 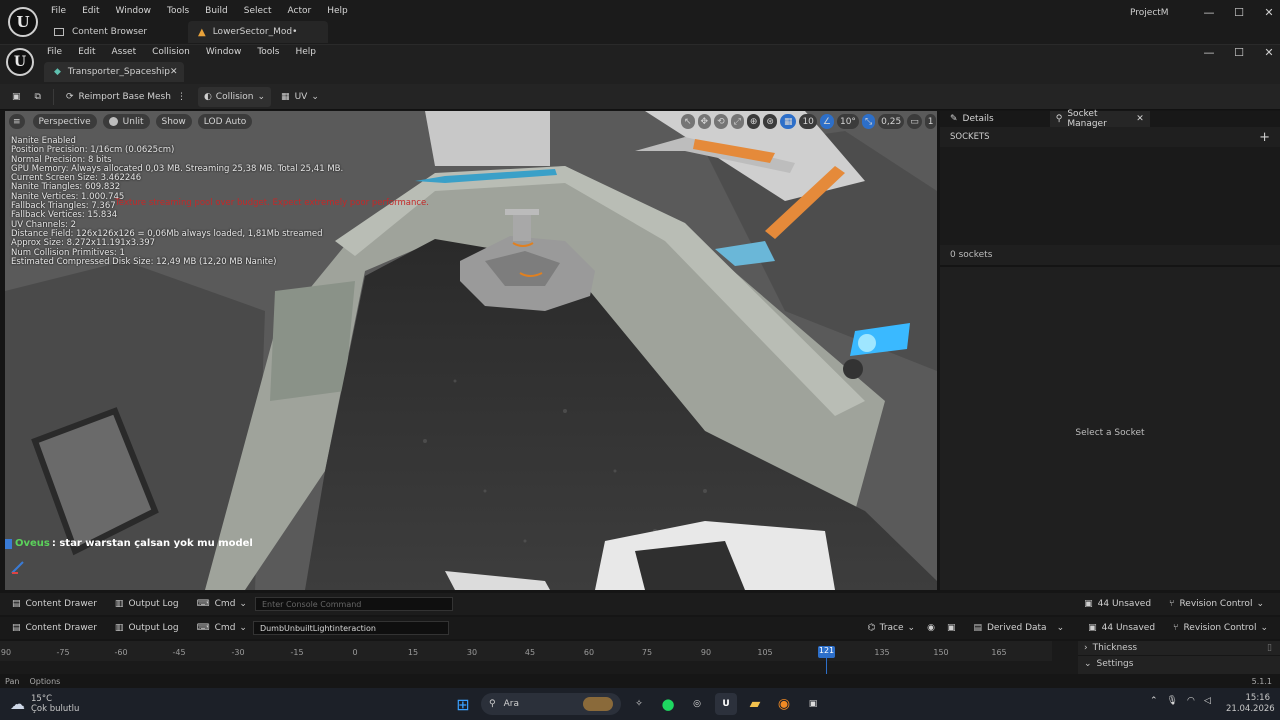 I want to click on save-icon: ▣, so click(x=16, y=97).